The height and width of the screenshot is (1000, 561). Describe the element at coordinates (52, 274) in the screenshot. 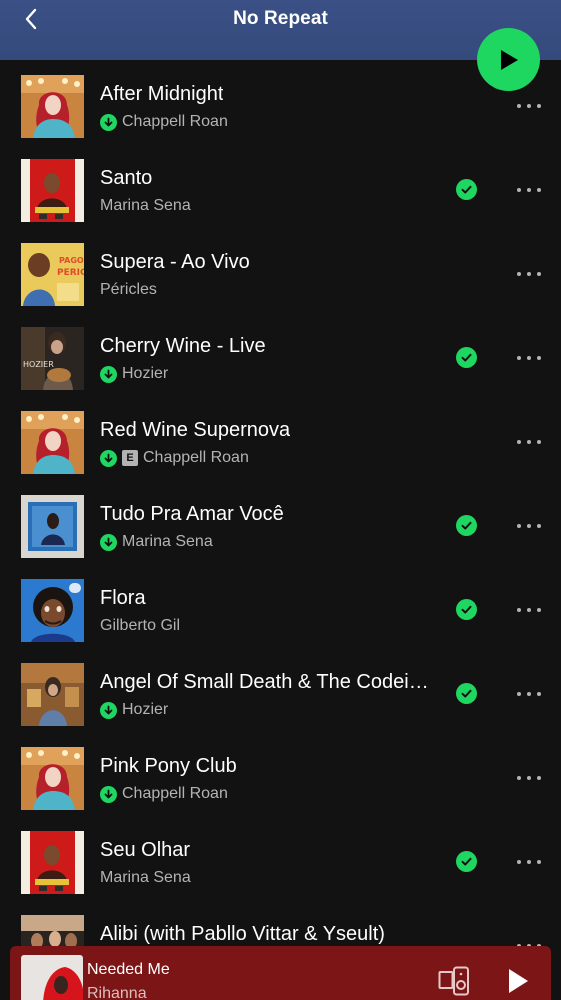

I see `album-cover: PAGODE PERICÃO` at that location.